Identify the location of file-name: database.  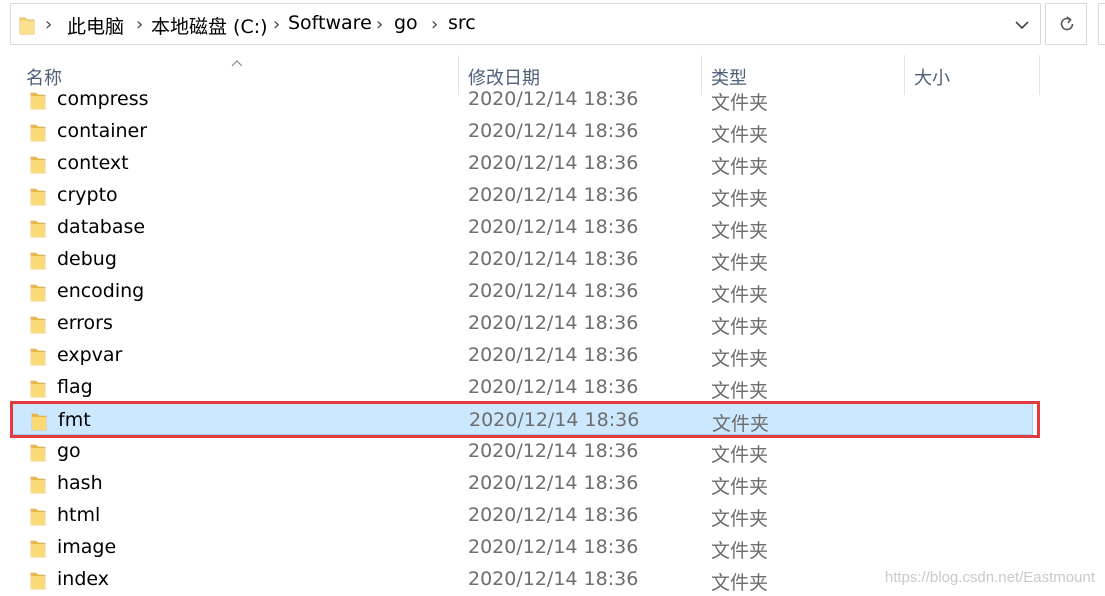
(101, 227).